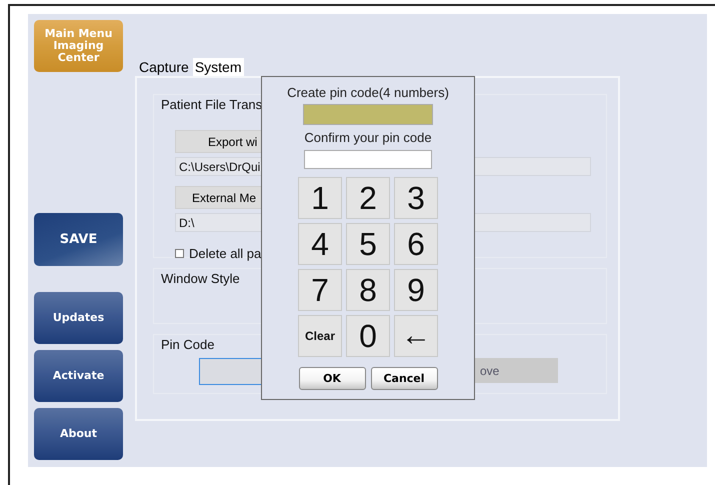  What do you see at coordinates (200, 278) in the screenshot?
I see `group-title: Window Style` at bounding box center [200, 278].